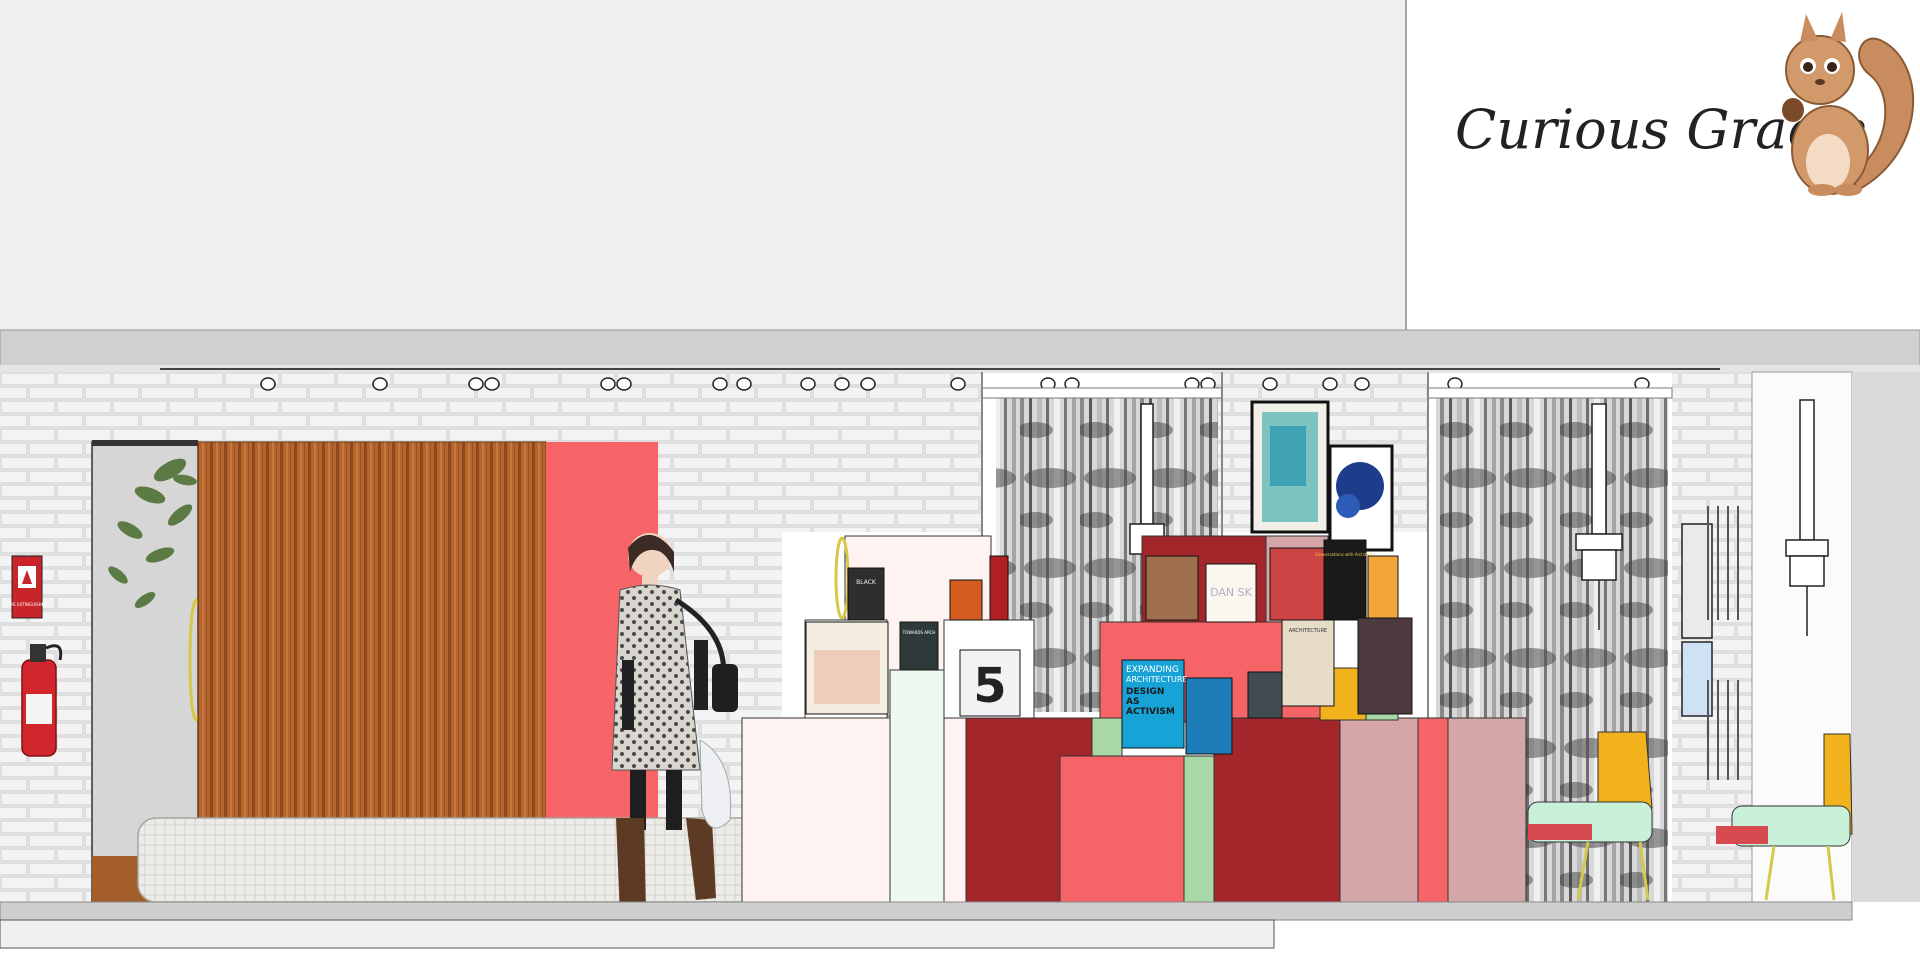 The image size is (1920, 977). I want to click on fire-sign-text: FIRE EXTINGUISHER, so click(27, 604).